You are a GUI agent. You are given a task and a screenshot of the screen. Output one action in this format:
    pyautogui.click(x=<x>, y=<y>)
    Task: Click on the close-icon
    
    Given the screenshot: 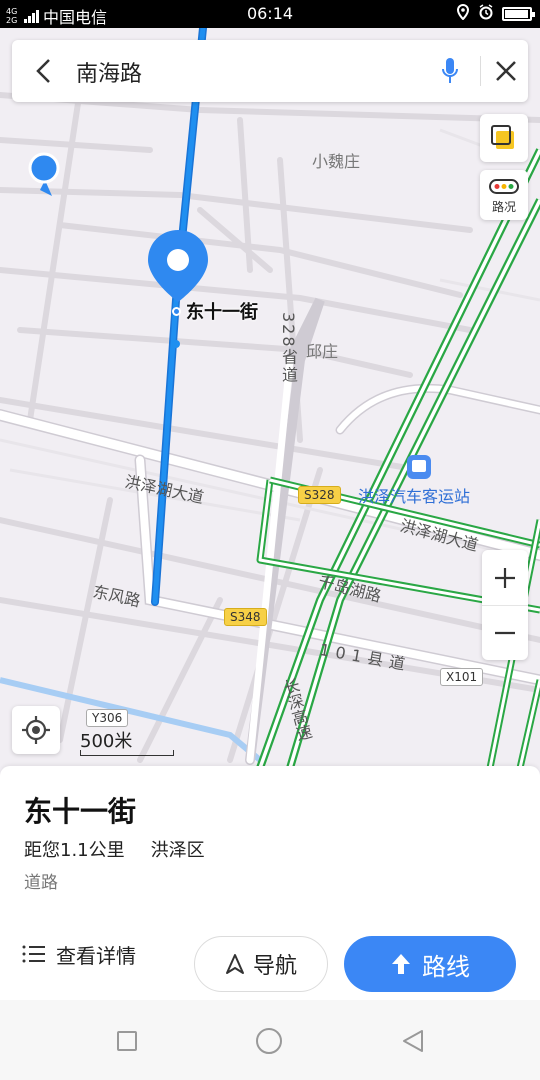 What is the action you would take?
    pyautogui.click(x=506, y=71)
    